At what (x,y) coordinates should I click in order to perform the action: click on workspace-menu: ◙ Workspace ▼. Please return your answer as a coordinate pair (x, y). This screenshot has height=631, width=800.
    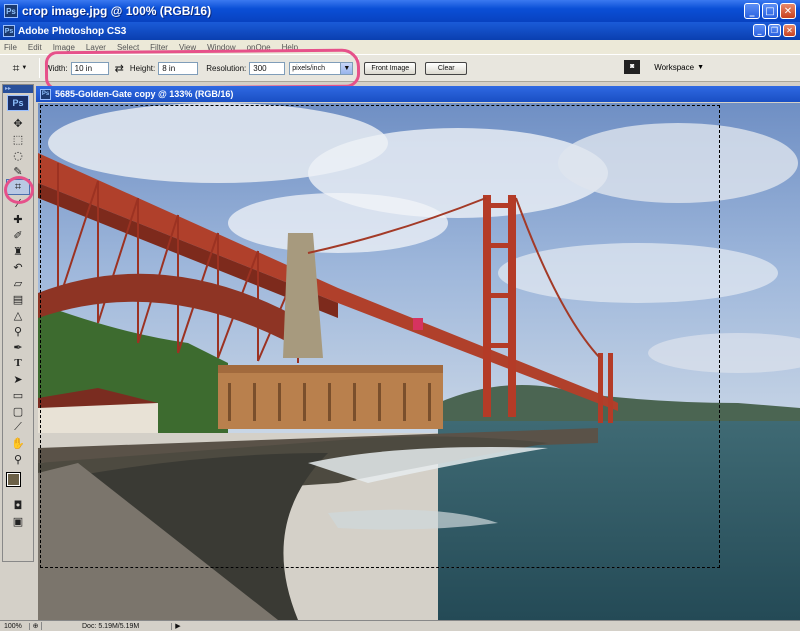
    Looking at the image, I should click on (664, 67).